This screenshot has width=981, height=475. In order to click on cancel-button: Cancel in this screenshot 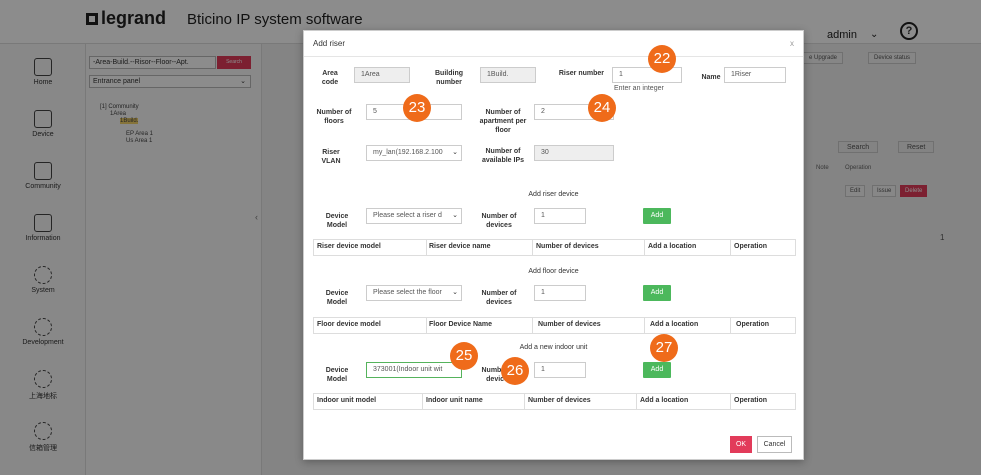, I will do `click(774, 444)`.